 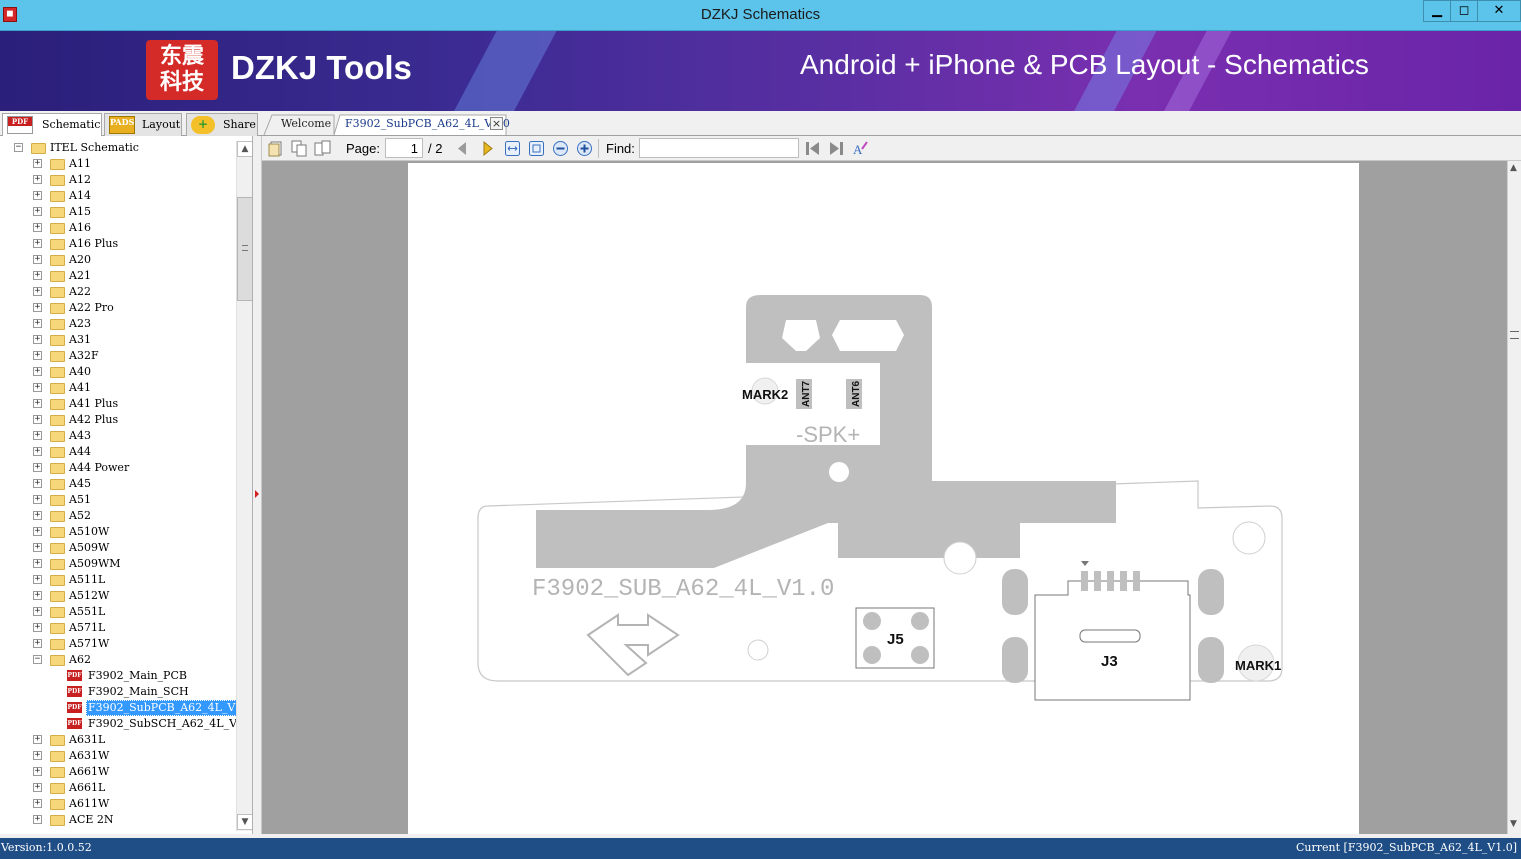 I want to click on tree-item-a509w: + A509W, so click(x=118, y=548).